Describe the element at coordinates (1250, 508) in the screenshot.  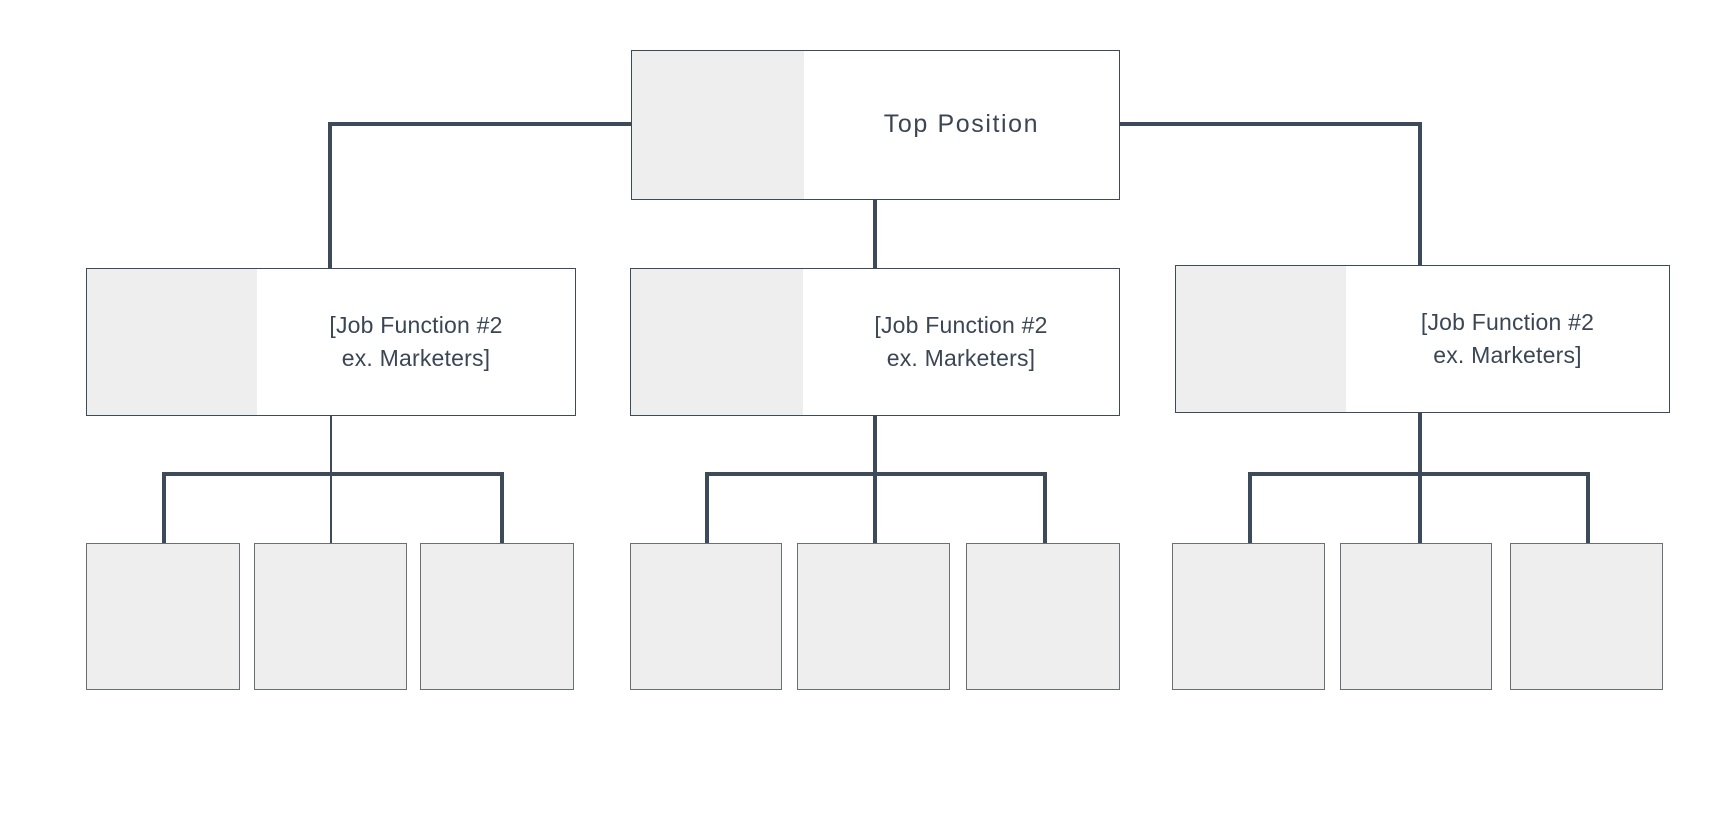
I see `connector-b3-drop-left` at that location.